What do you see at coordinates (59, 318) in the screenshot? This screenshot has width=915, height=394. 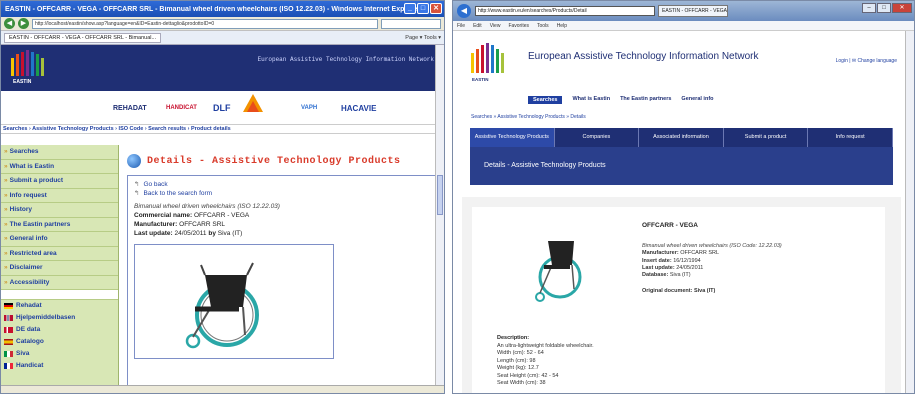 I see `sidebar-link-hjelpemiddelbasen: Hjelpemiddelbasen` at bounding box center [59, 318].